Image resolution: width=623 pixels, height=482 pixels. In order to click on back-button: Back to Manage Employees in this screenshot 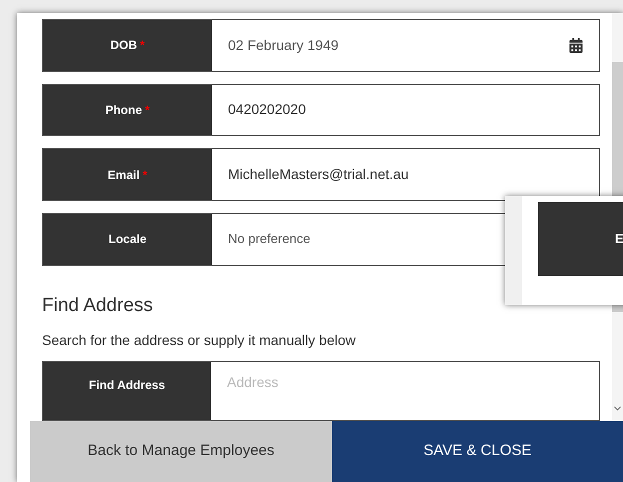, I will do `click(181, 451)`.